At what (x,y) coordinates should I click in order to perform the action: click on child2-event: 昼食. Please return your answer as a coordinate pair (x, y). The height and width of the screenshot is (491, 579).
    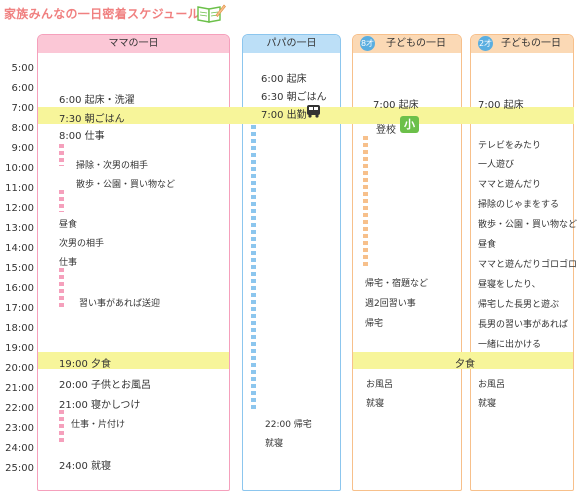
    Looking at the image, I should click on (487, 245).